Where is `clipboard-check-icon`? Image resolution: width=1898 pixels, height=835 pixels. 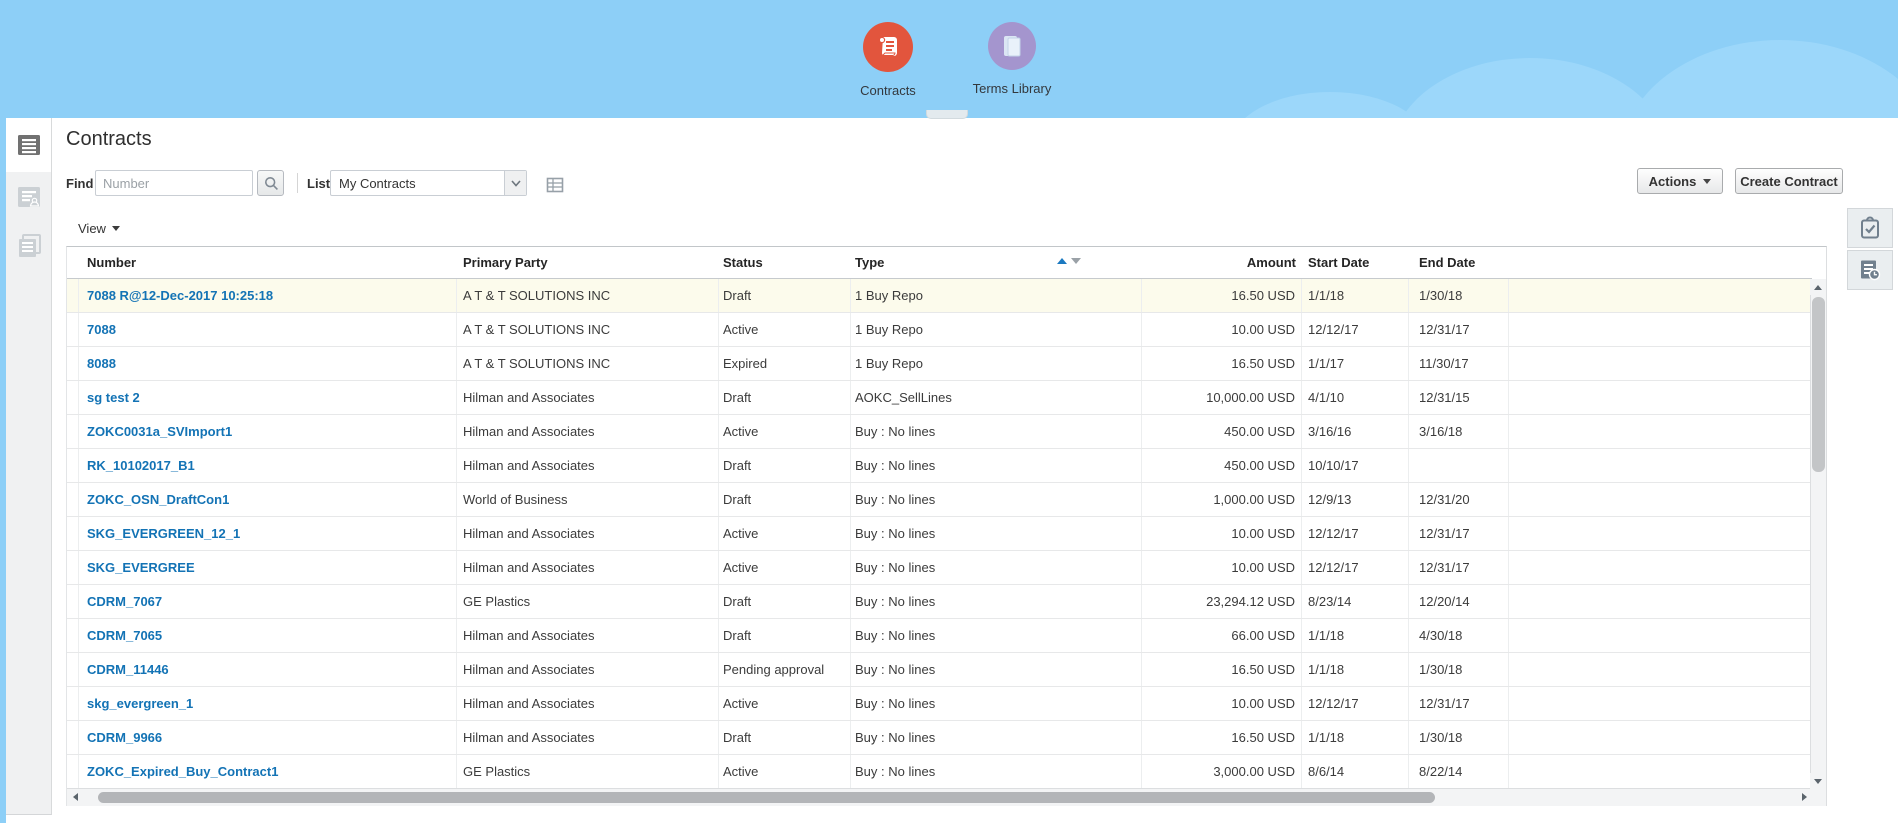
clipboard-check-icon is located at coordinates (1870, 227).